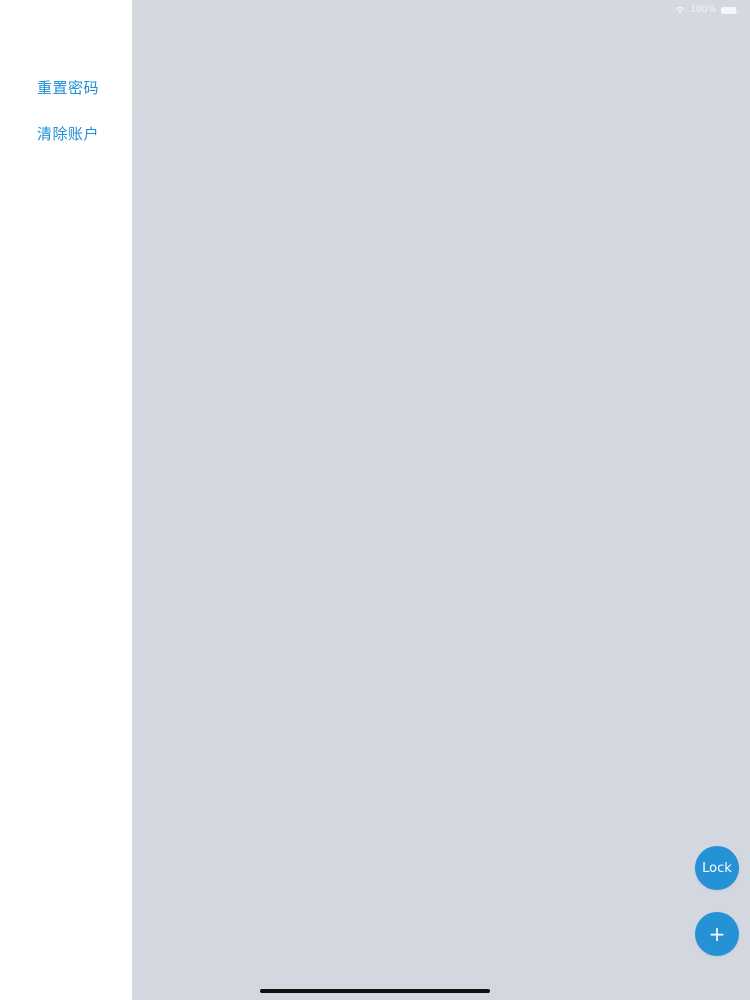 The image size is (750, 1000). I want to click on home-indicator, so click(375, 991).